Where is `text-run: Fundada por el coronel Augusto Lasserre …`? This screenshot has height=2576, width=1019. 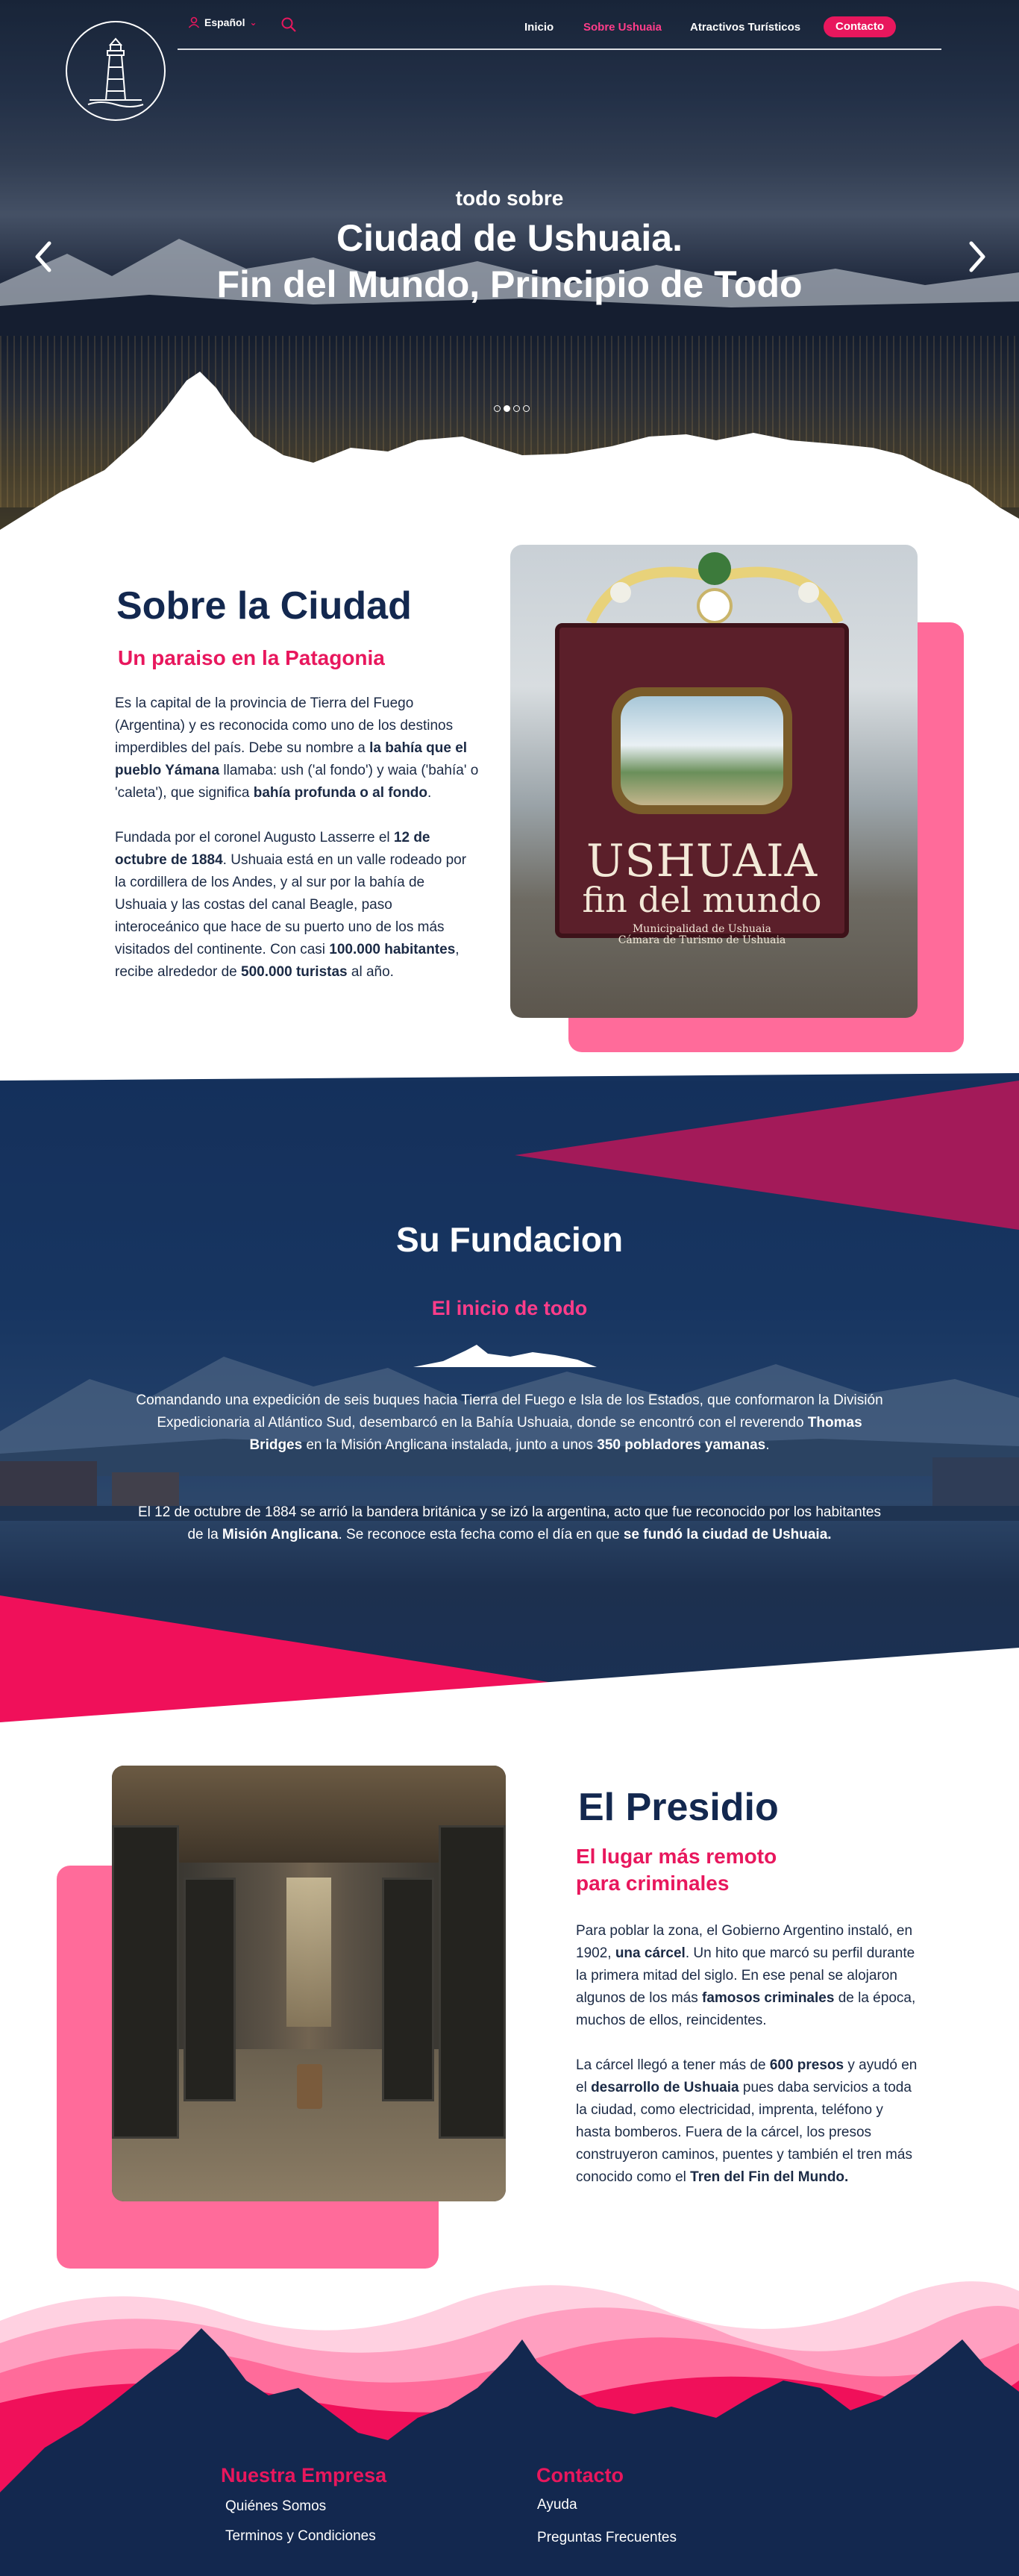
text-run: Fundada por el coronel Augusto Lasserre … is located at coordinates (255, 837).